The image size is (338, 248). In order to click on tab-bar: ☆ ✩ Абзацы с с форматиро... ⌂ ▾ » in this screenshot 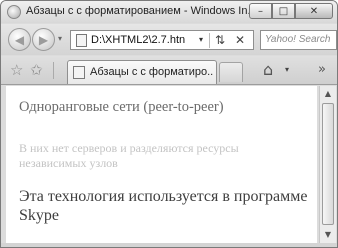, I will do `click(169, 70)`.